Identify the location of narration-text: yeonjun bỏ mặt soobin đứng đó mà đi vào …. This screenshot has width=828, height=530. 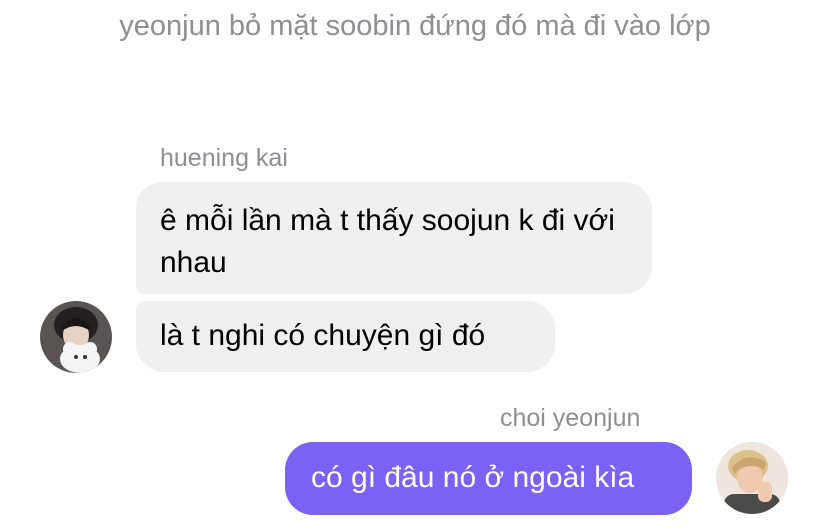
(415, 26).